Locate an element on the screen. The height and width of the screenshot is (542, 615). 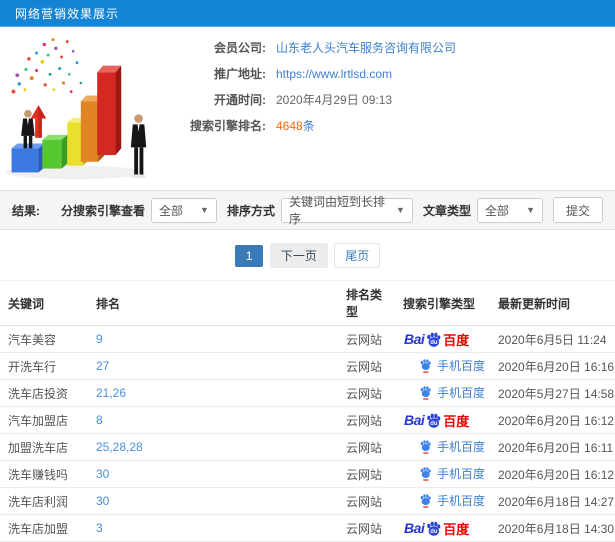
info-row-url: 推广地址: https://www.lrtlsd.com is located at coordinates (317, 74).